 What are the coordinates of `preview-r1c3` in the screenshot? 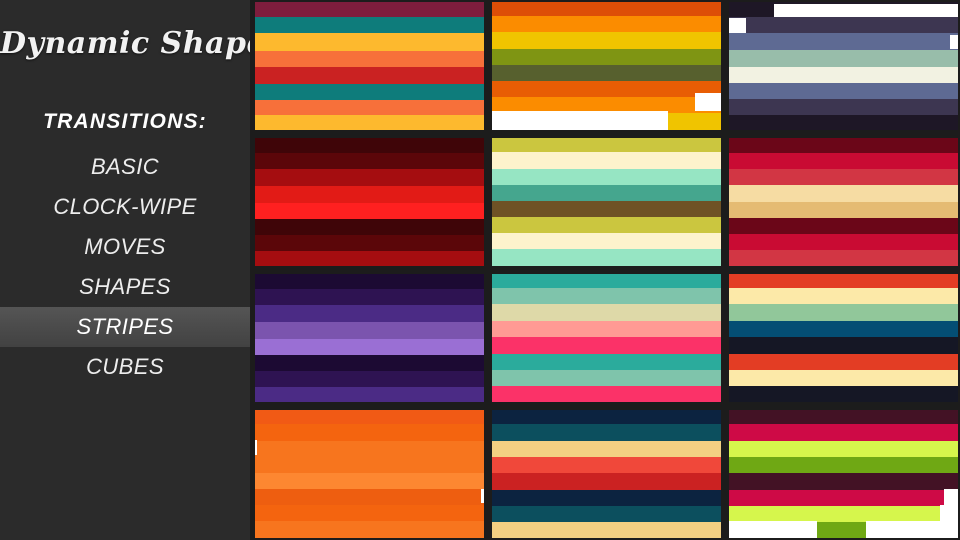 It's located at (843, 66).